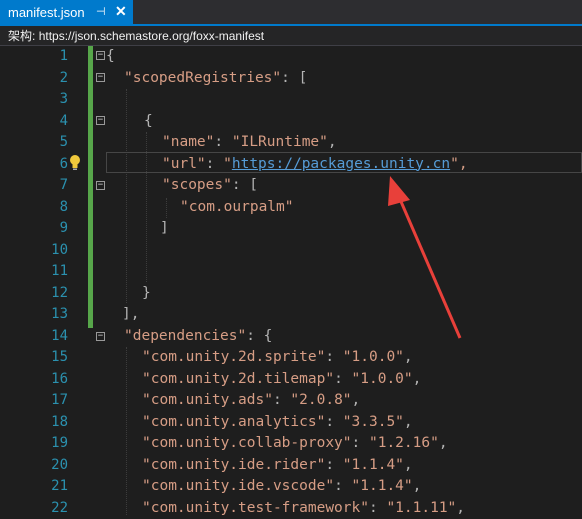  What do you see at coordinates (48, 57) in the screenshot?
I see `line-number: 1` at bounding box center [48, 57].